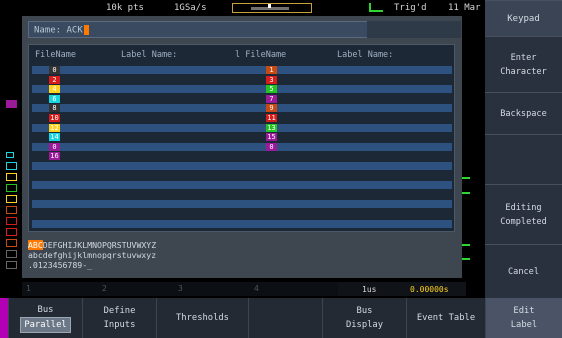 This screenshot has width=562, height=338. Describe the element at coordinates (429, 289) in the screenshot. I see `time-offset: 0.00000s` at that location.